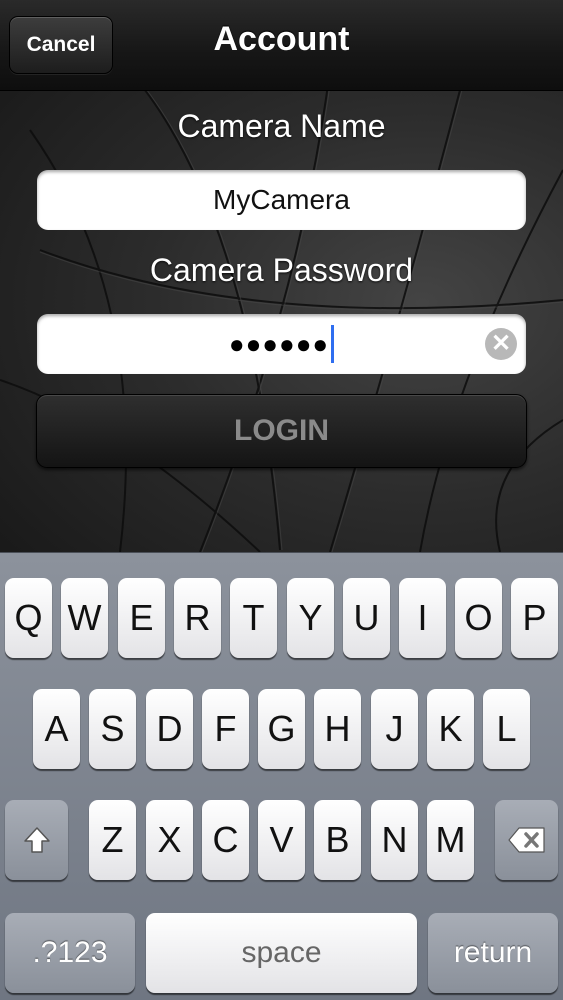  I want to click on key-n: N, so click(394, 840).